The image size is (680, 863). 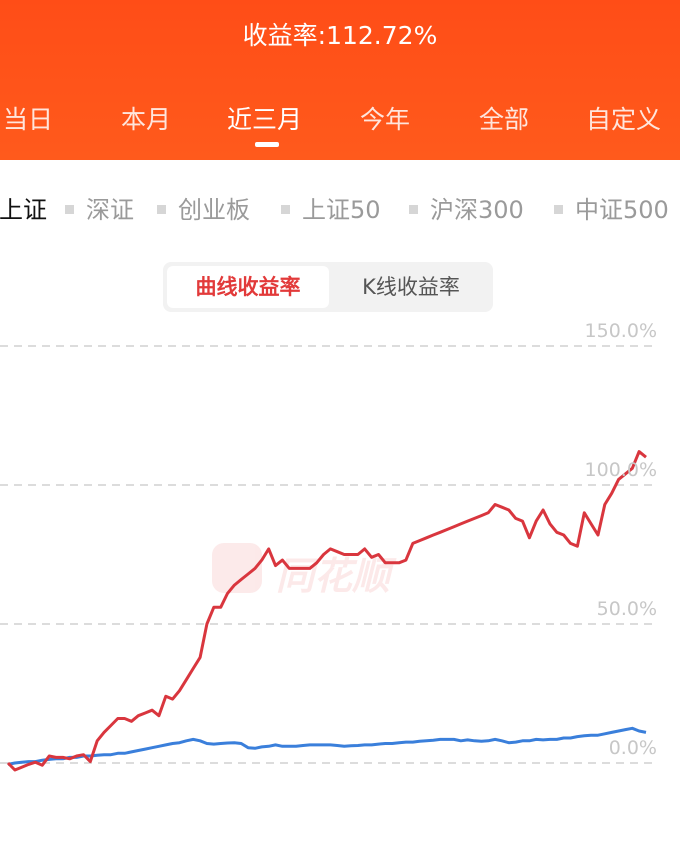 What do you see at coordinates (626, 609) in the screenshot?
I see `y-tick-label: 50.0%` at bounding box center [626, 609].